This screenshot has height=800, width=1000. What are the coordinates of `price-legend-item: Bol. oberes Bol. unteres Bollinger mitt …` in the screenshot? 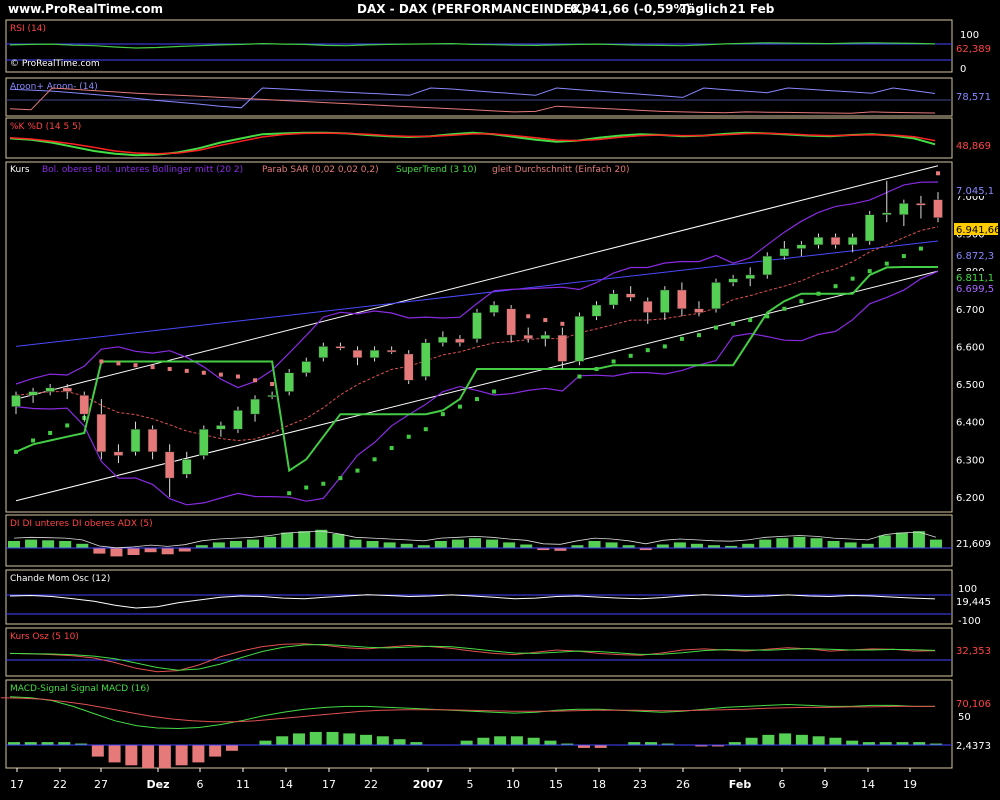 It's located at (142, 170).